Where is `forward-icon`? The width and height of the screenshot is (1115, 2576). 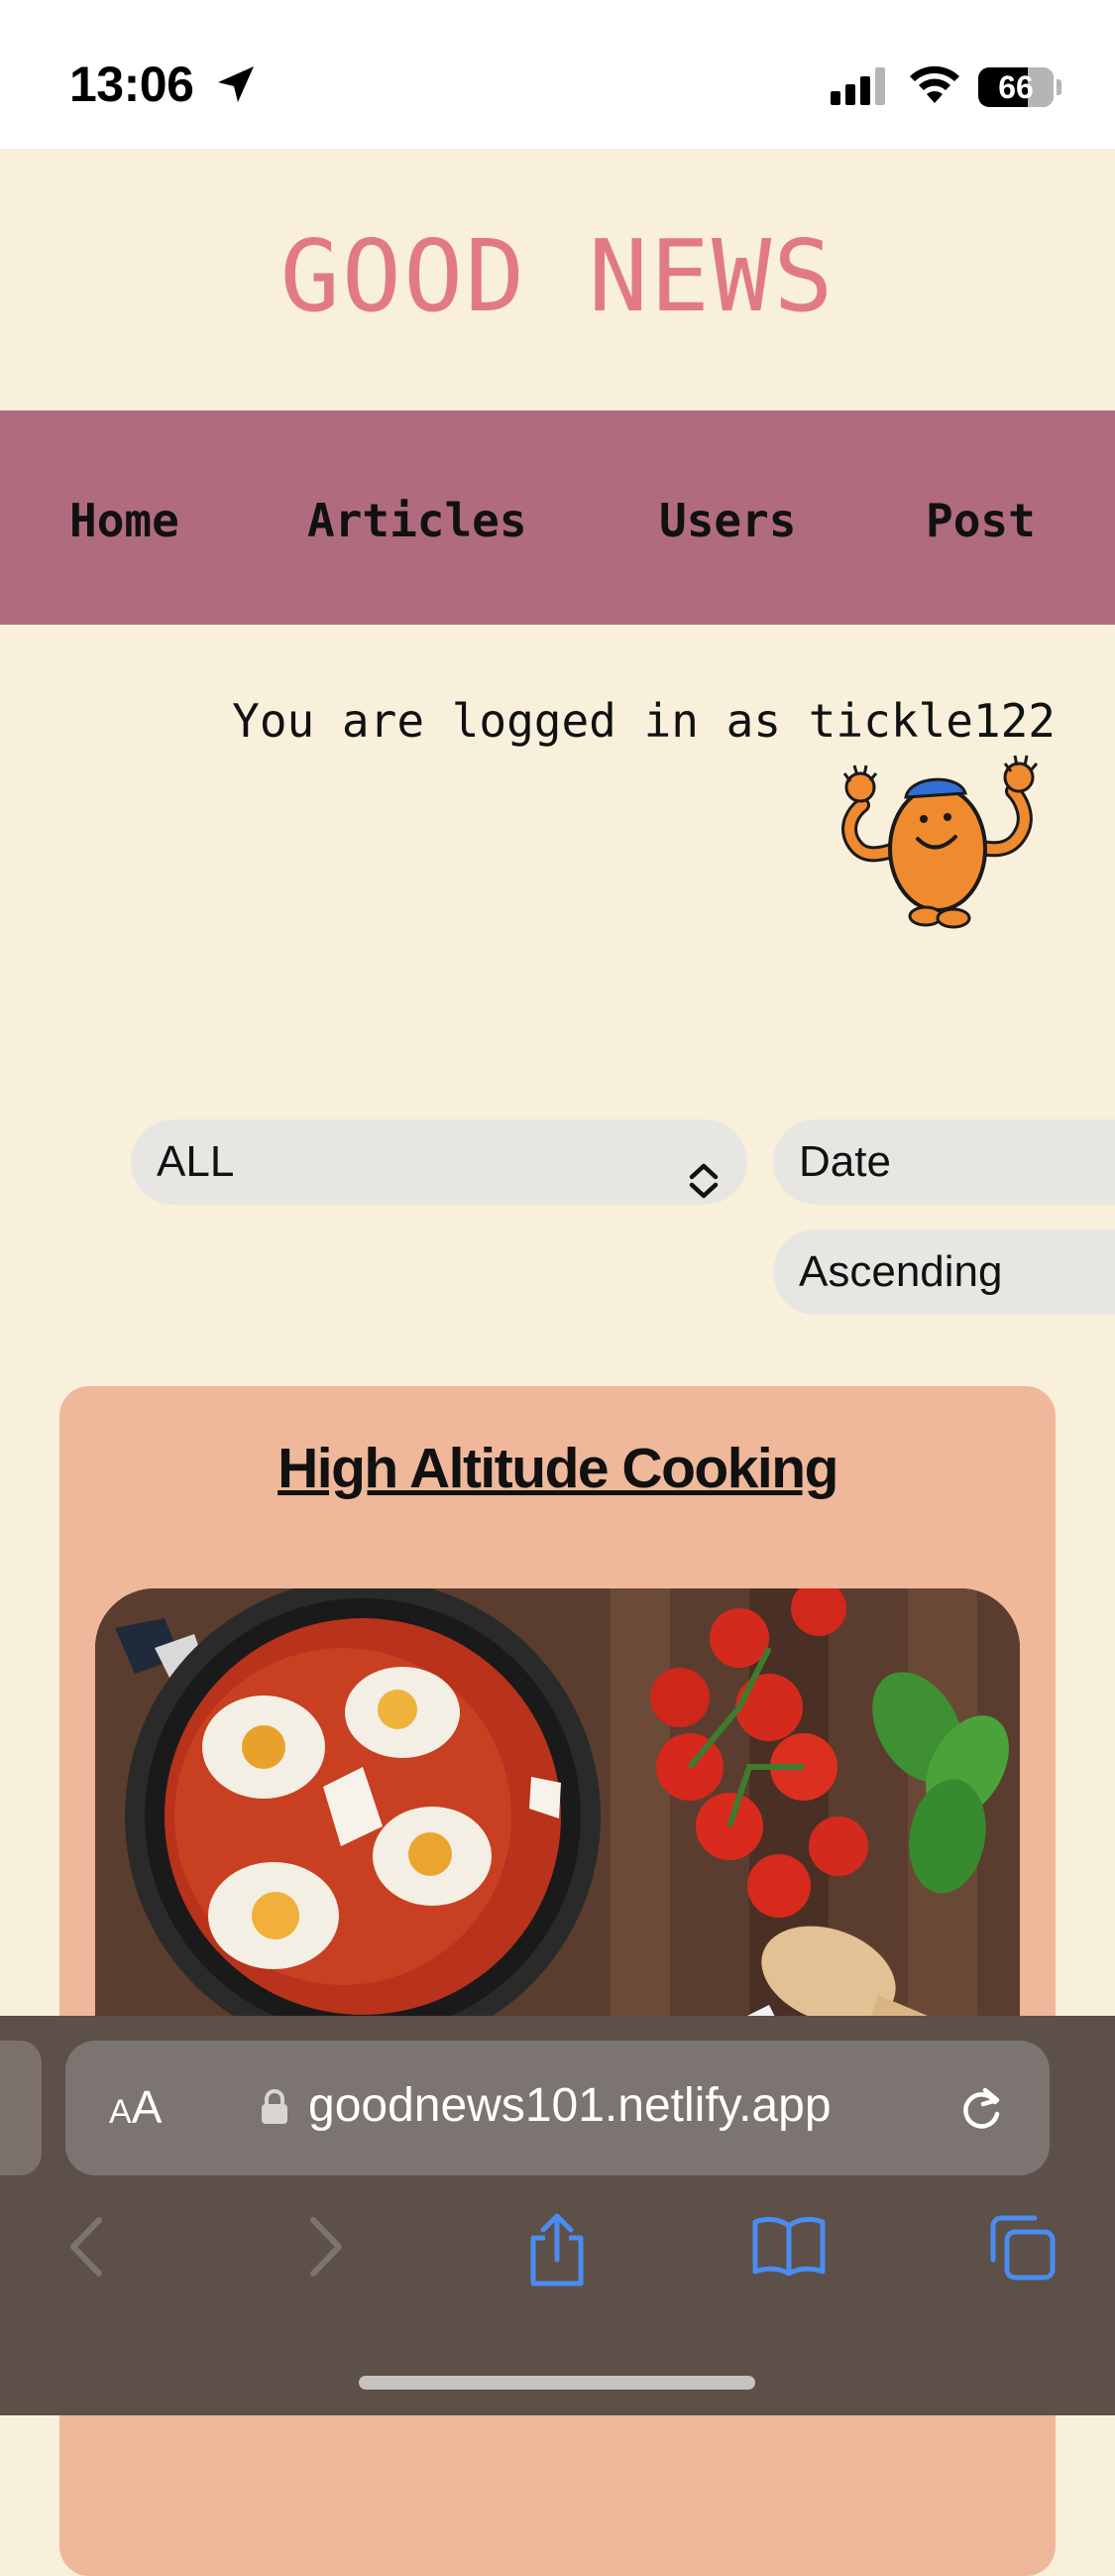
forward-icon is located at coordinates (325, 2249).